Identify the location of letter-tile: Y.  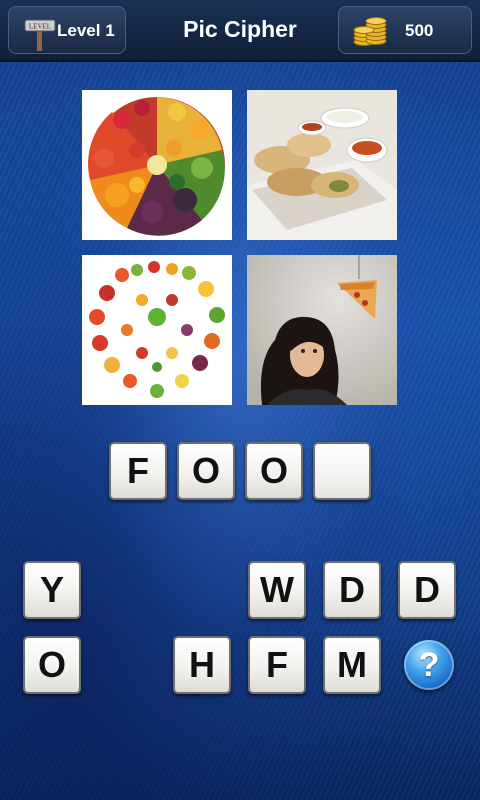
(52, 590).